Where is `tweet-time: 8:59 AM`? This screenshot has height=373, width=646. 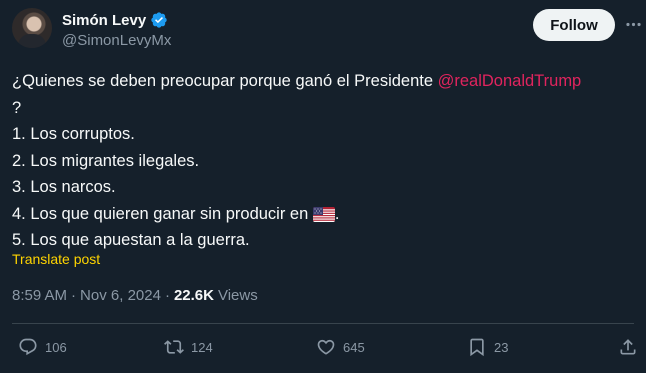 tweet-time: 8:59 AM is located at coordinates (39, 295).